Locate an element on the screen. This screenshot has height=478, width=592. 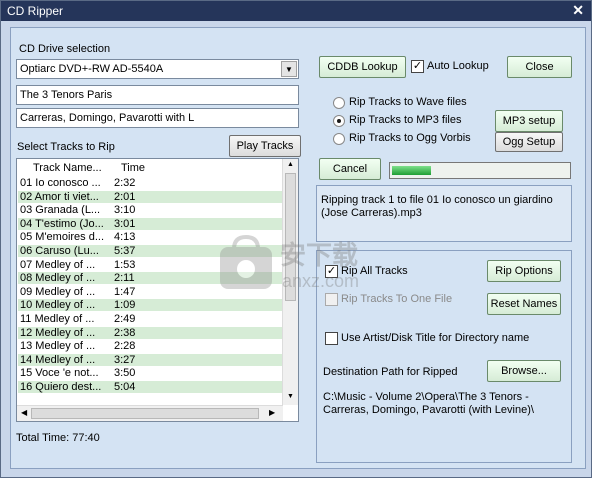
scroll-right-icon: ▶ is located at coordinates (272, 412).